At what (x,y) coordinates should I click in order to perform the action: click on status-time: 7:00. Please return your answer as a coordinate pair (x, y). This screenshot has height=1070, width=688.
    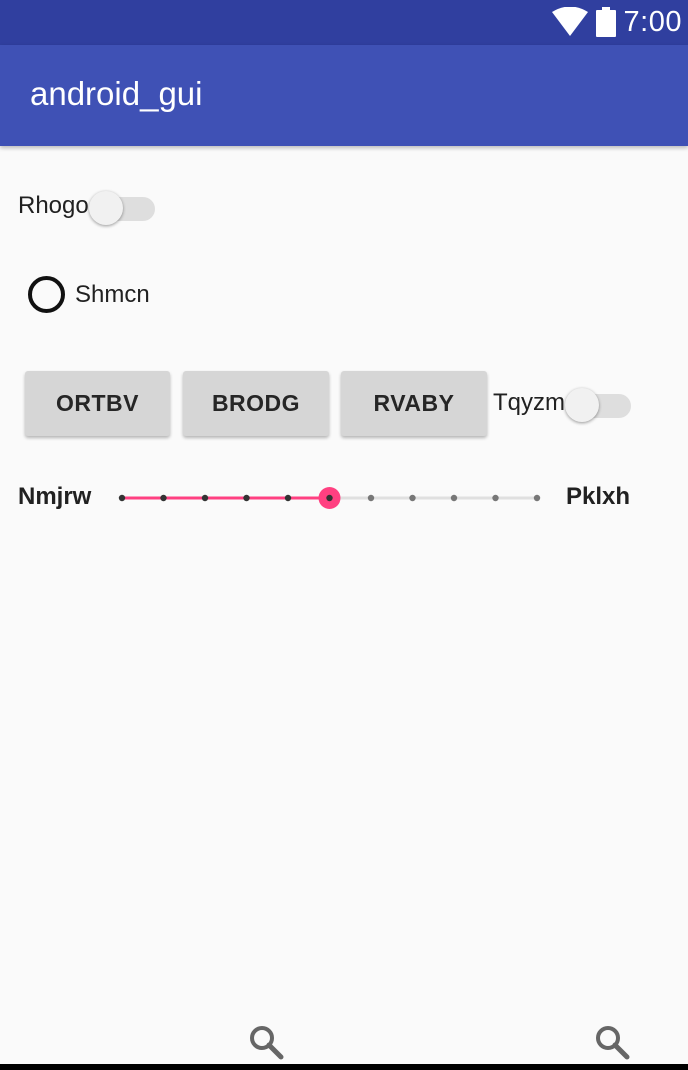
    Looking at the image, I should click on (652, 21).